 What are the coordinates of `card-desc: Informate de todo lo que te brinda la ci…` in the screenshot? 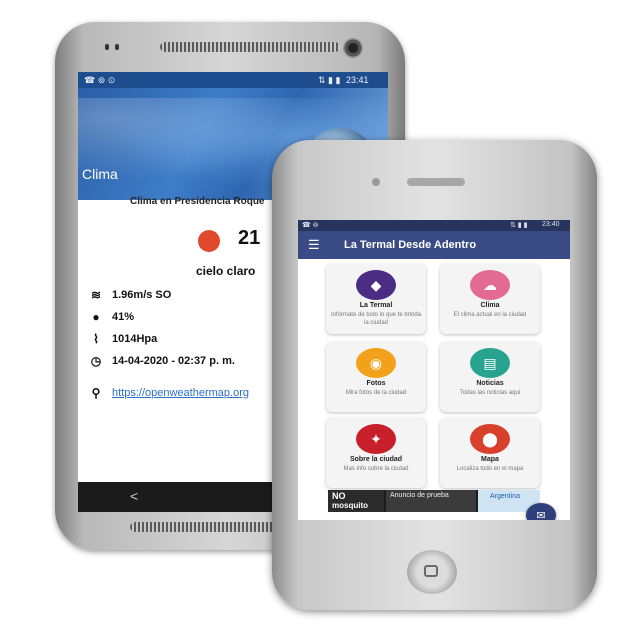 It's located at (376, 319).